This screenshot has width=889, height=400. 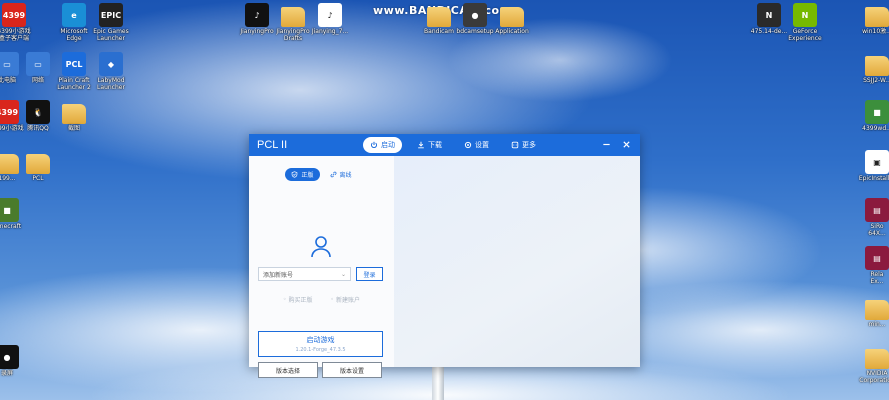 I want to click on desktop-icon-nvidia: NVIDIA Corporation, so click(x=869, y=364).